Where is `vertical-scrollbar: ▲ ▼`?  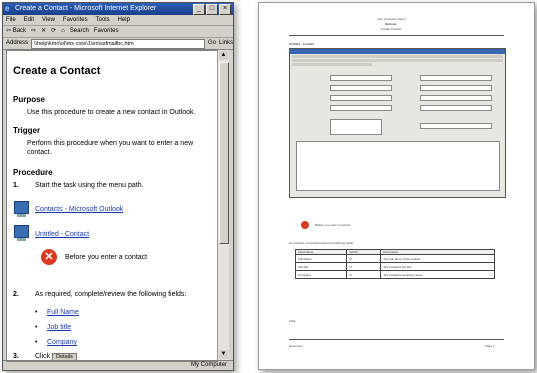
vertical-scrollbar: ▲ ▼ is located at coordinates (223, 205).